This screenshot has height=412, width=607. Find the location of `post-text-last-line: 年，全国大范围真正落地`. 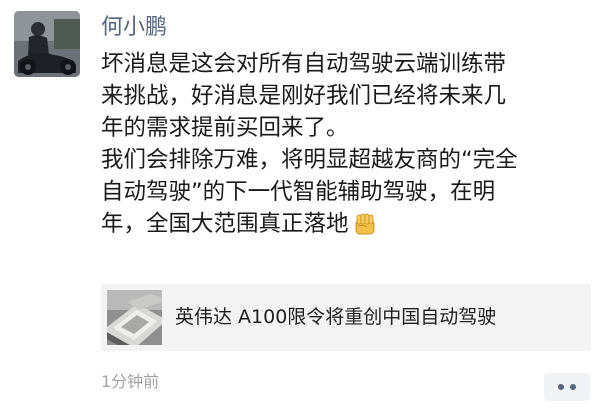

post-text-last-line: 年，全国大范围真正落地 is located at coordinates (346, 224).